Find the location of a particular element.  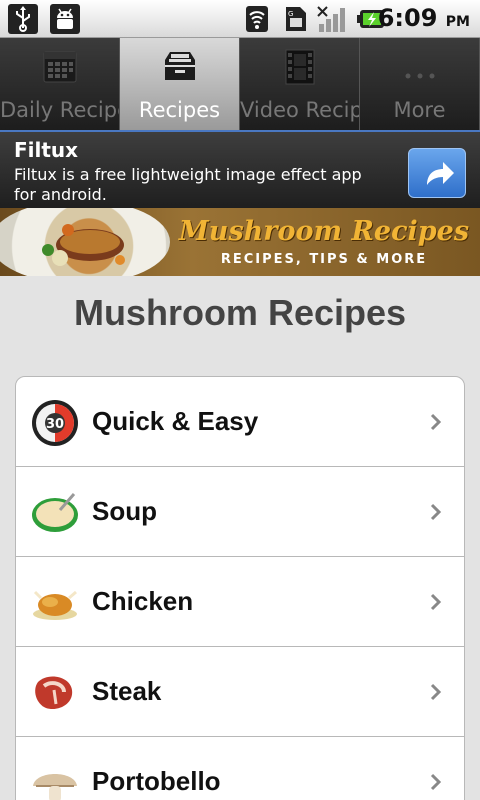

tab-more: More is located at coordinates (420, 84).